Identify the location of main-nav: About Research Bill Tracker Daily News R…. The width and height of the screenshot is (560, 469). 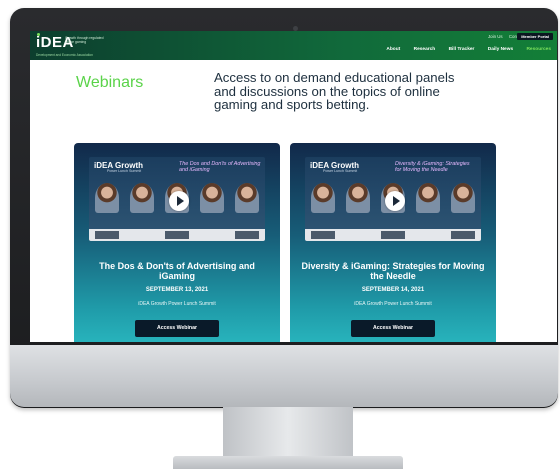
(462, 49).